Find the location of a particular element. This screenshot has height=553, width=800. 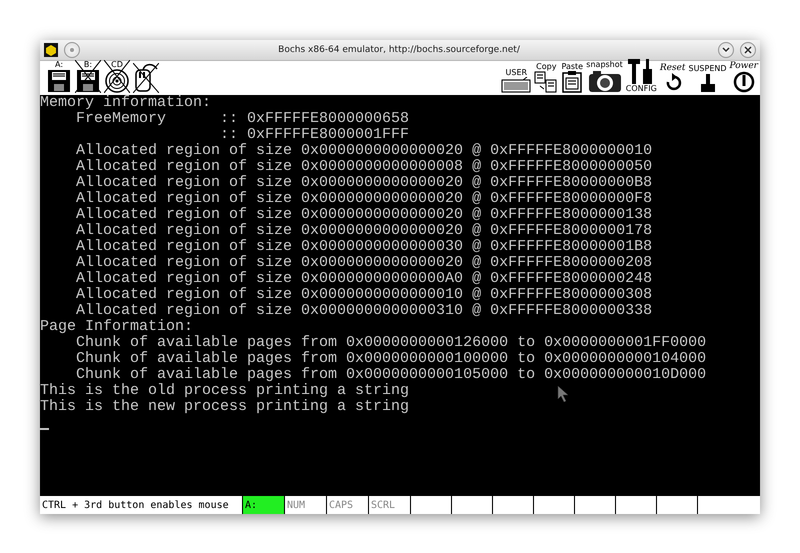

reset-button: Reset is located at coordinates (673, 78).